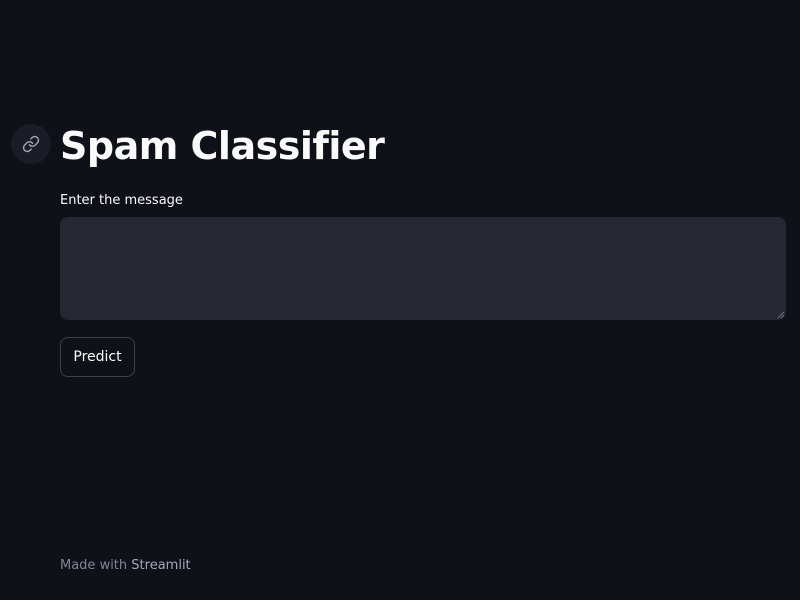 The width and height of the screenshot is (800, 600). I want to click on link-icon, so click(31, 144).